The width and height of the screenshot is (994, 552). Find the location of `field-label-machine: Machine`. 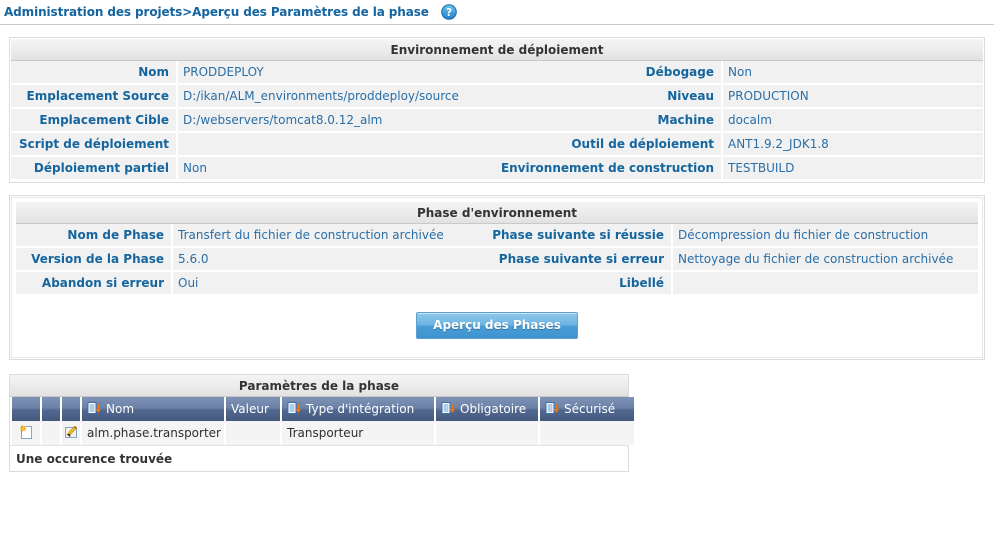

field-label-machine: Machine is located at coordinates (605, 121).